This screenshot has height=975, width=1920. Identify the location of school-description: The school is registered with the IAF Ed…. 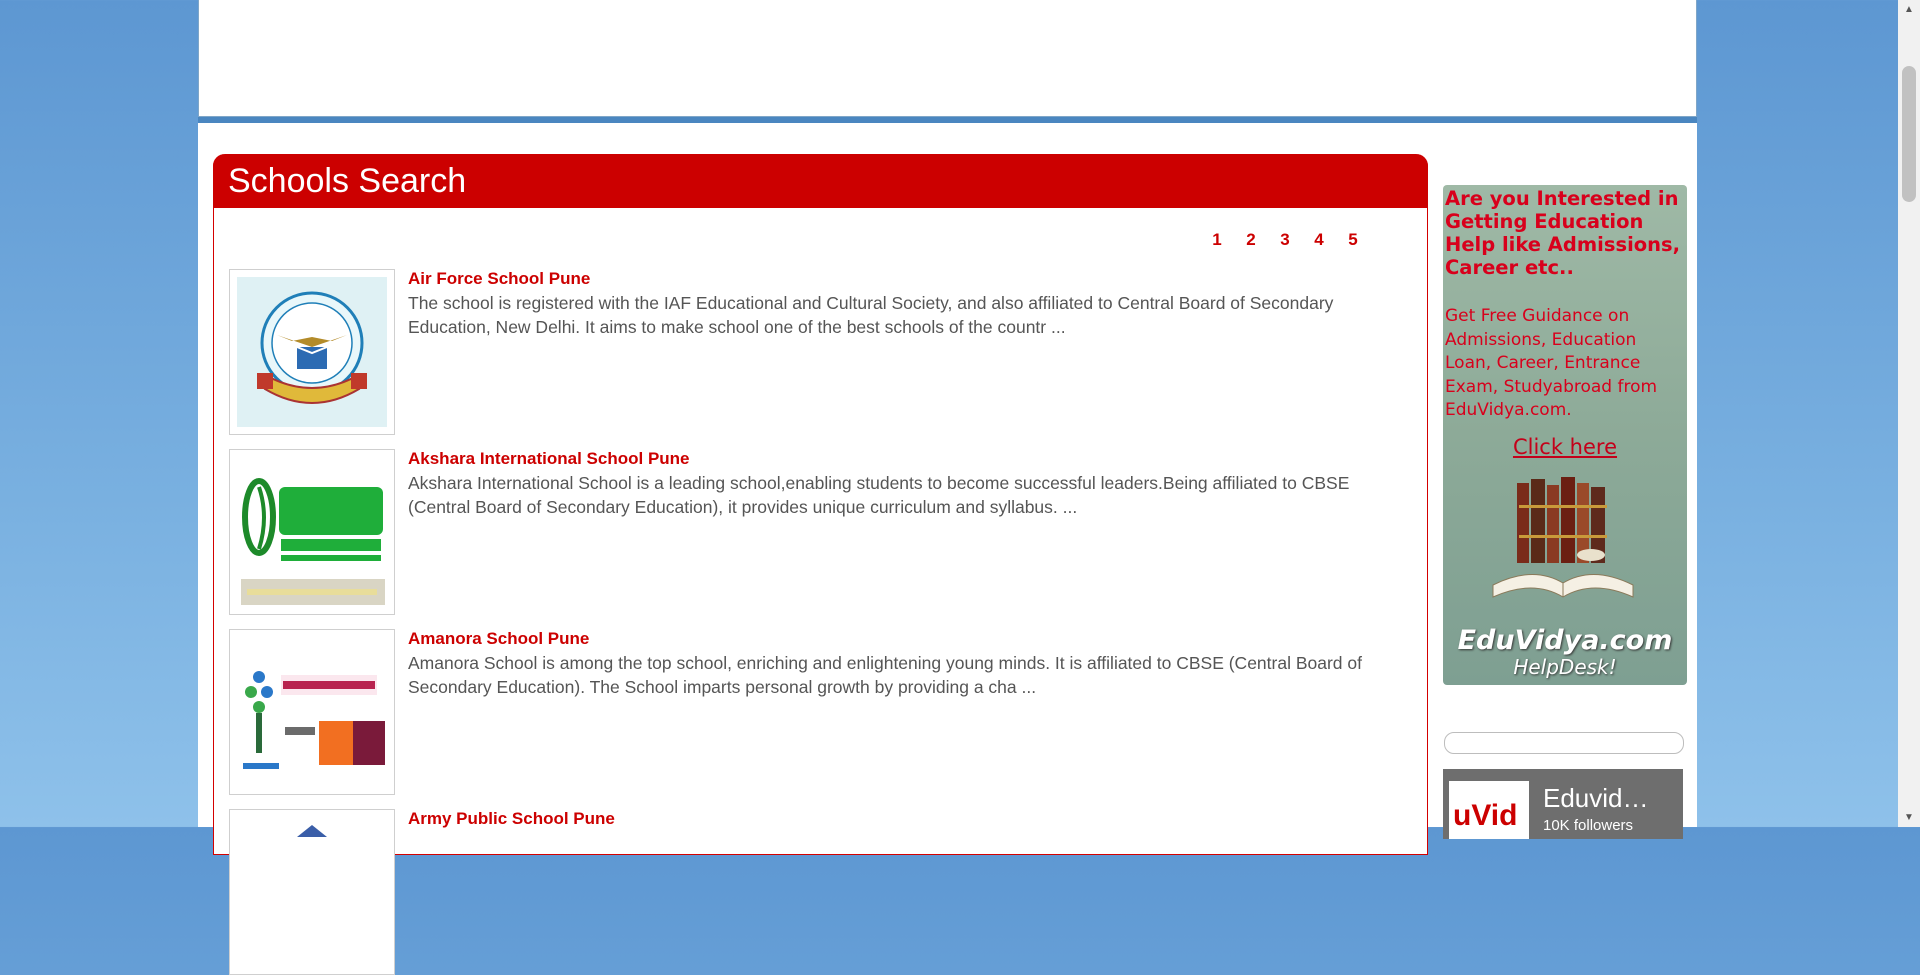
(871, 315).